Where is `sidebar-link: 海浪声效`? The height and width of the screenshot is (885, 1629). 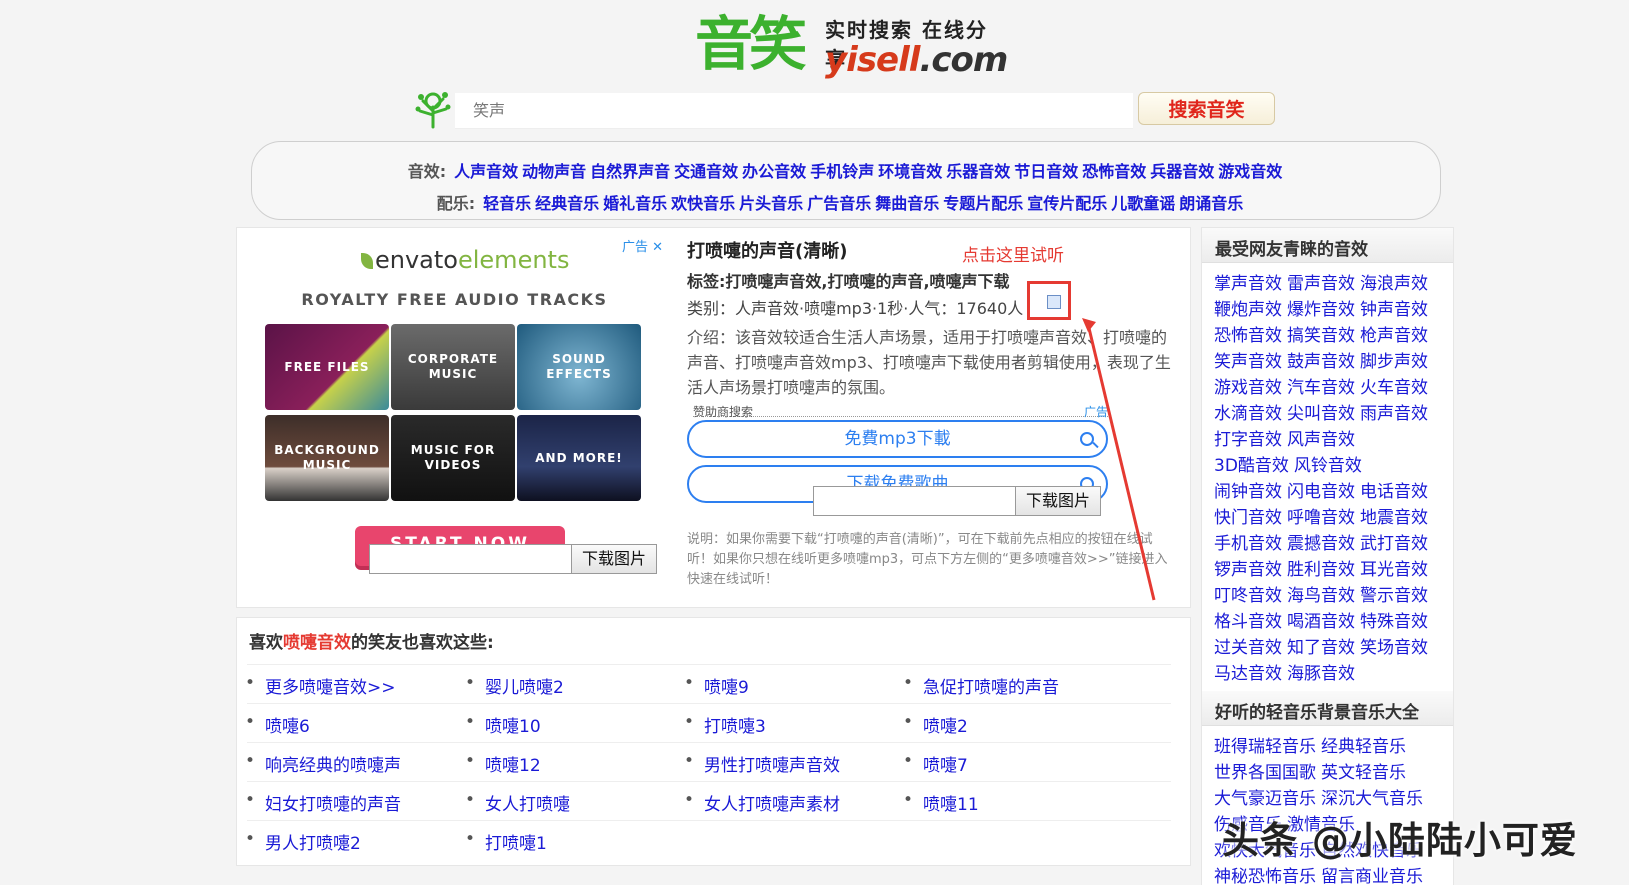 sidebar-link: 海浪声效 is located at coordinates (1394, 284).